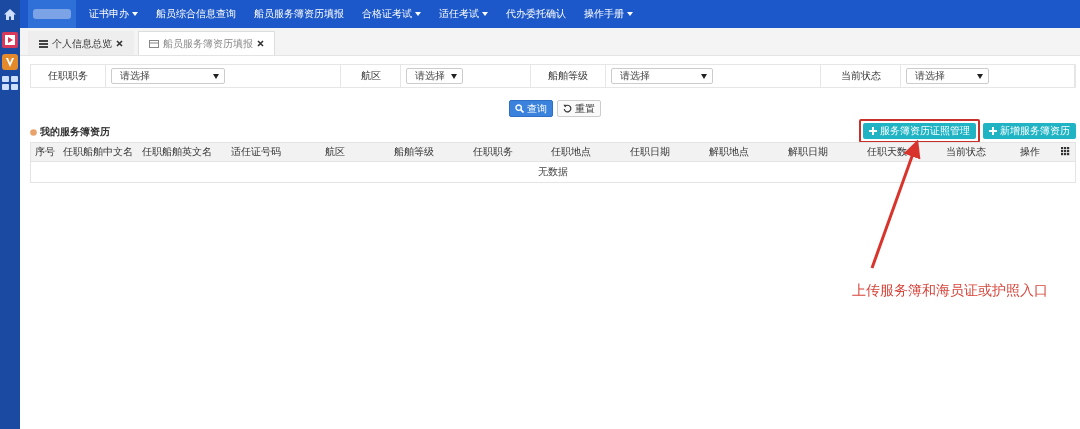 This screenshot has height=429, width=1080. I want to click on menu-item: 合格证考试, so click(391, 14).